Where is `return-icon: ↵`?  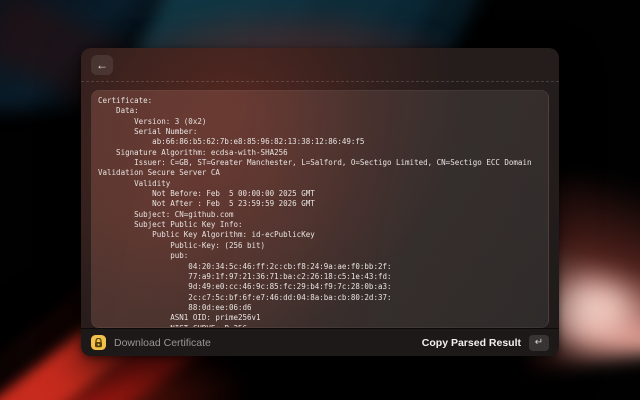 return-icon: ↵ is located at coordinates (539, 342).